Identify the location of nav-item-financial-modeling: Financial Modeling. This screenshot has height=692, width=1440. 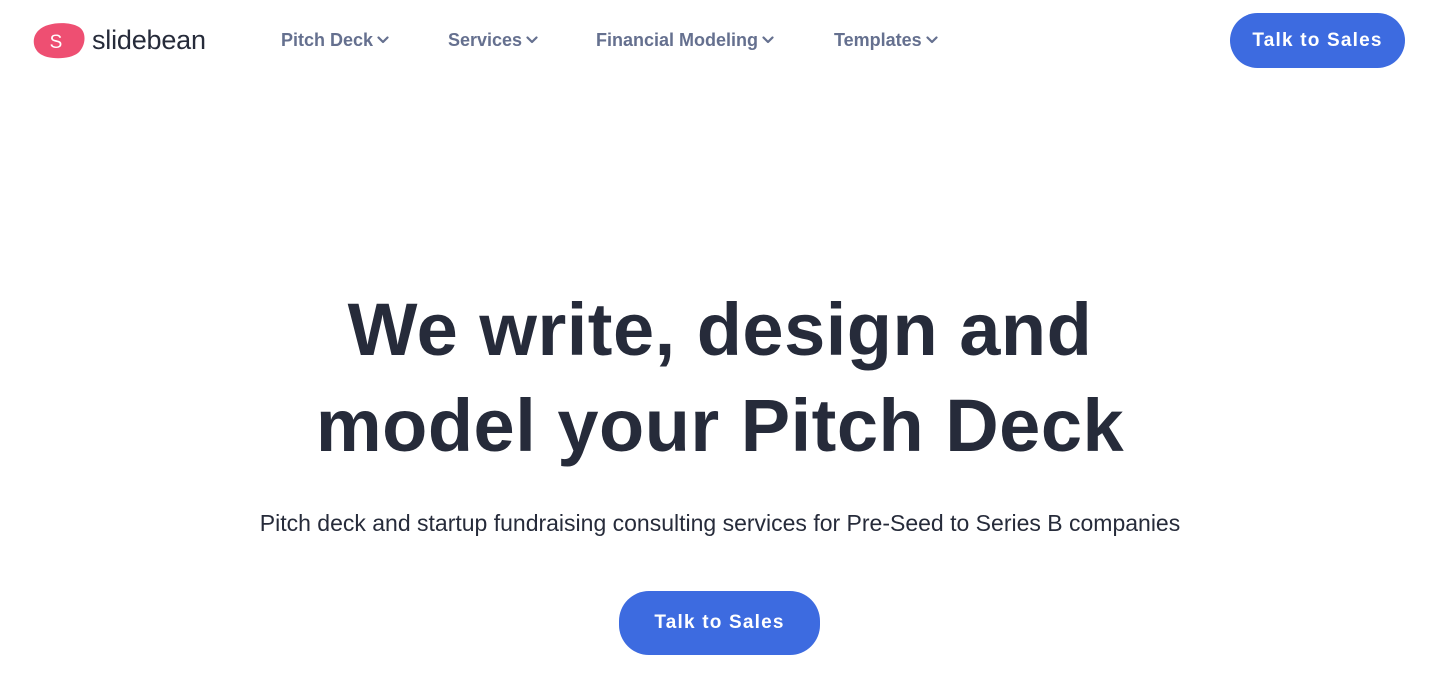
(685, 40).